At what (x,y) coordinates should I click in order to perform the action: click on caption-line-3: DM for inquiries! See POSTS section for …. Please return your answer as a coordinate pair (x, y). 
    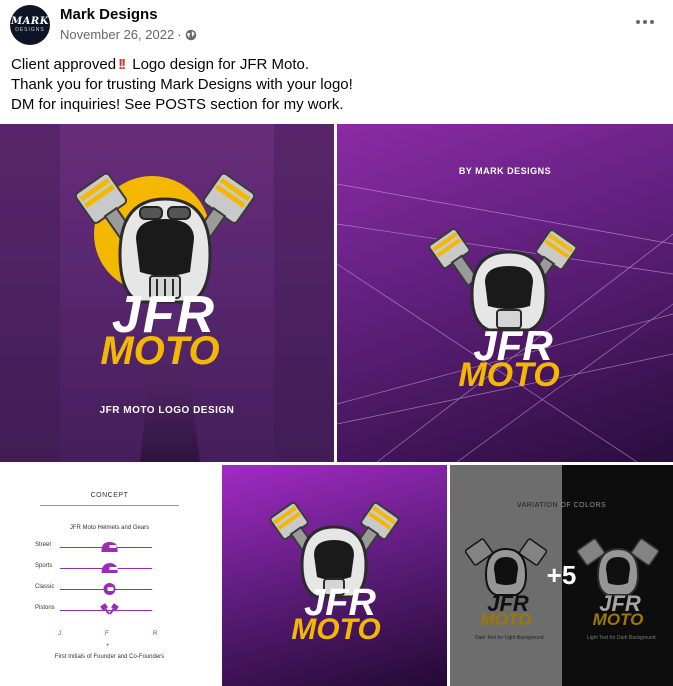
    Looking at the image, I should click on (177, 104).